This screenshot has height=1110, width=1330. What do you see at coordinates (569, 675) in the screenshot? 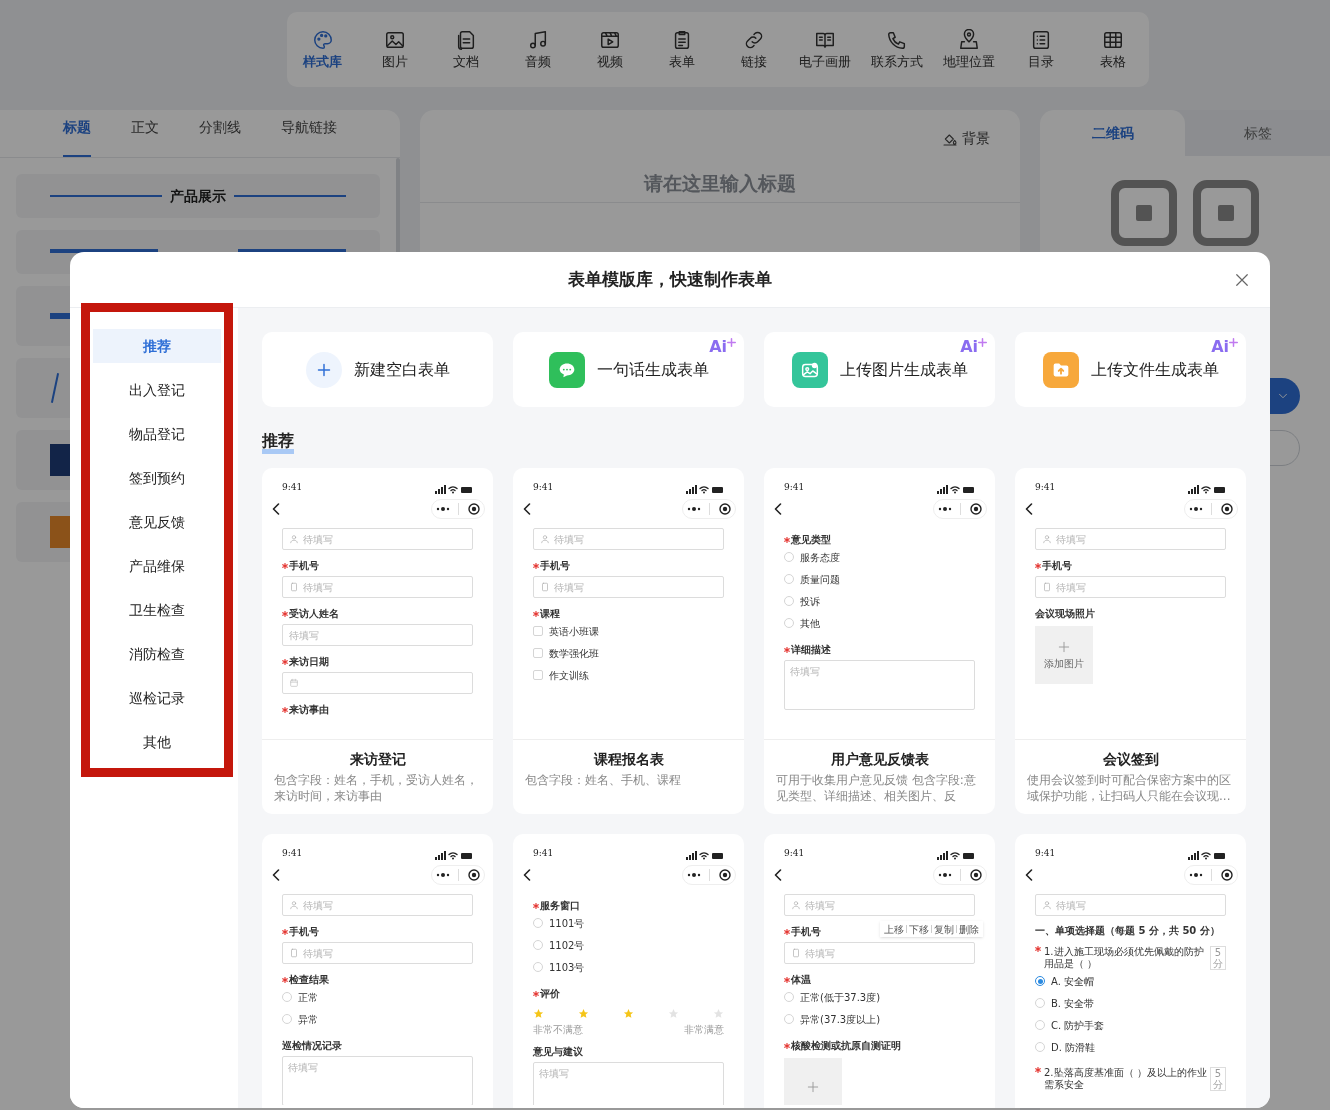
I see `option-label: 作文训练` at bounding box center [569, 675].